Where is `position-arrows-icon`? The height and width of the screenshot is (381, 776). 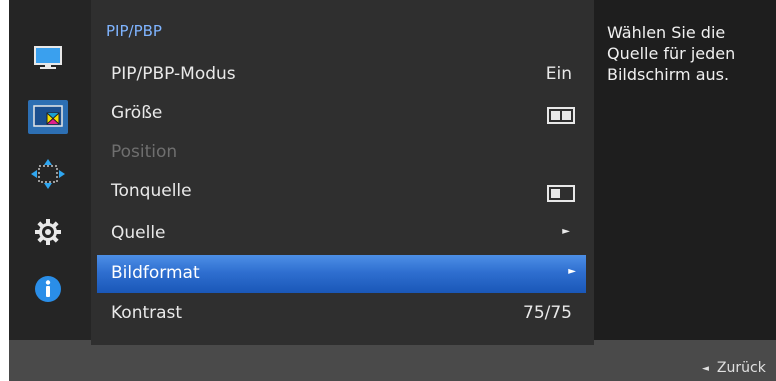
position-arrows-icon is located at coordinates (48, 174).